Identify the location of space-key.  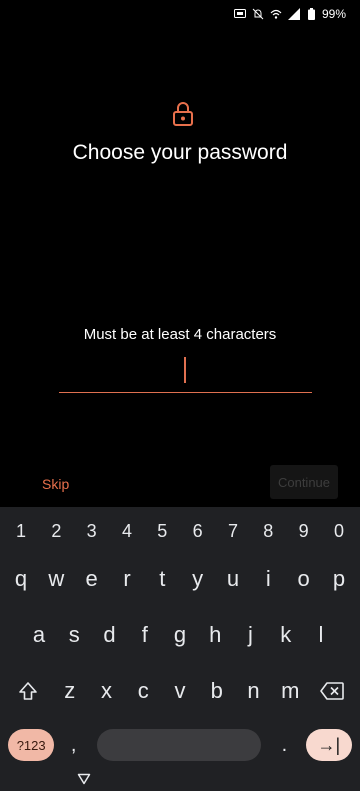
(179, 745).